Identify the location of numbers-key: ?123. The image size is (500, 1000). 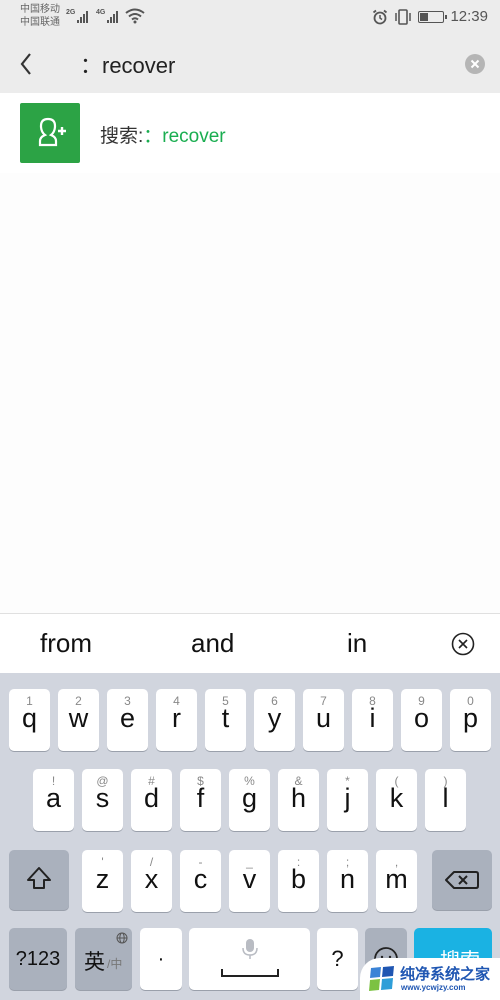
(38, 959).